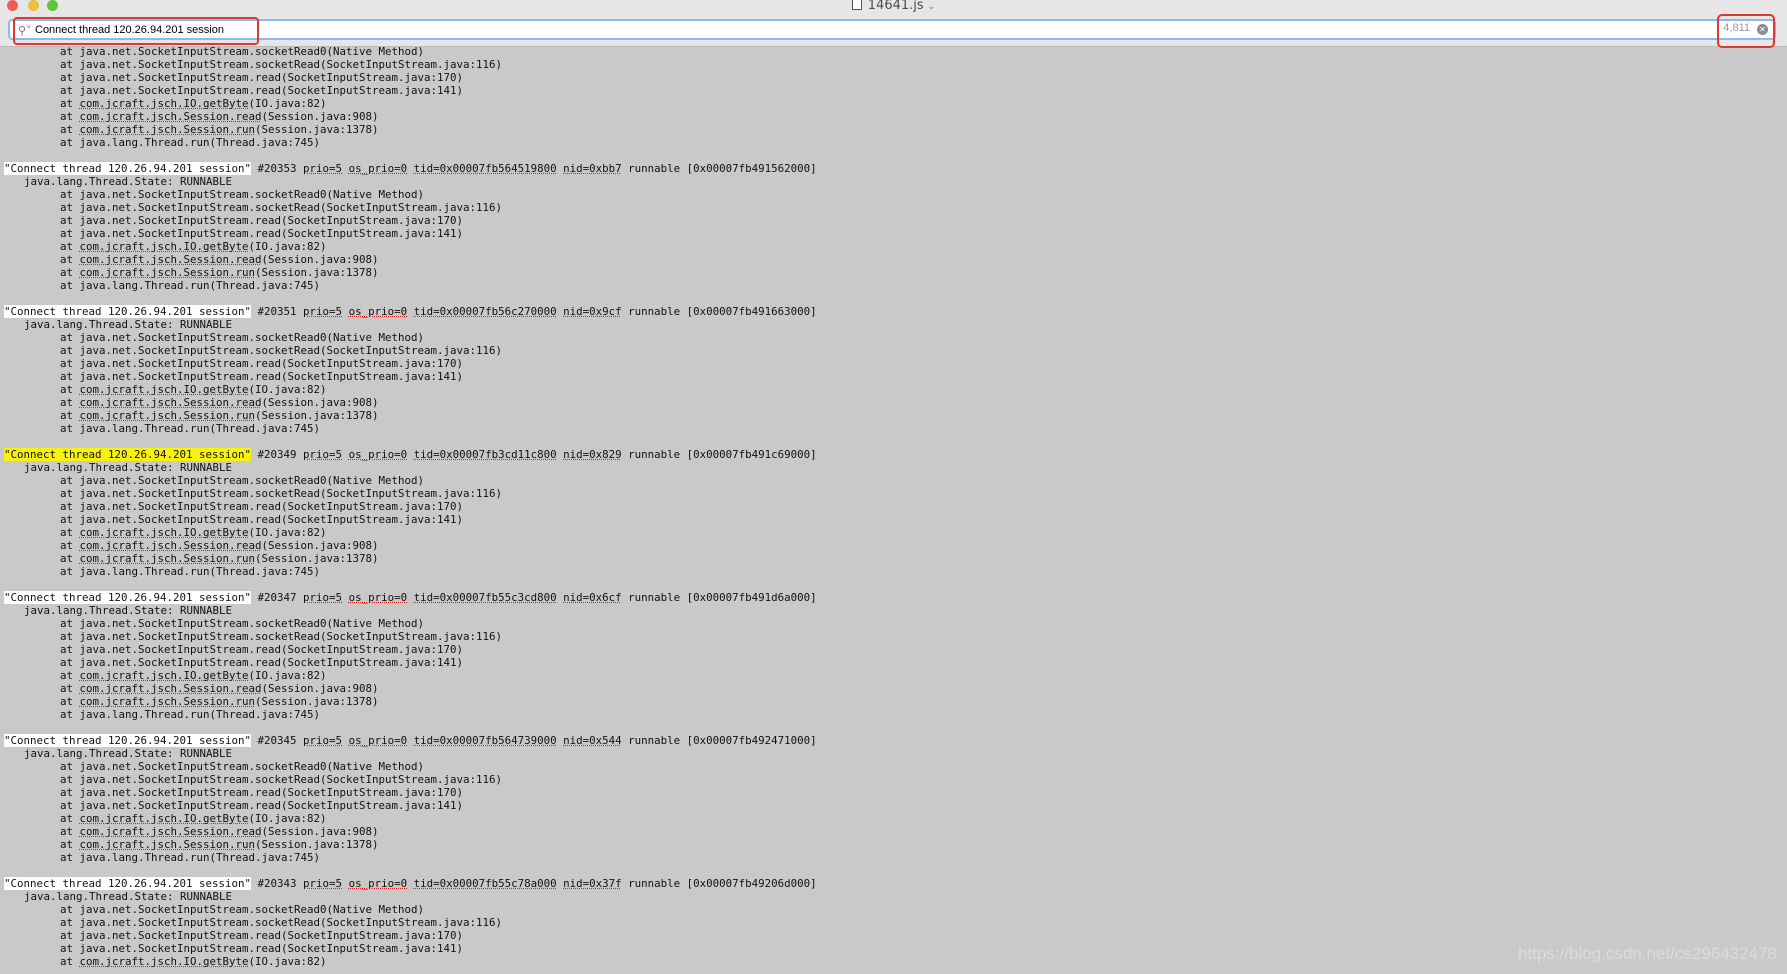  What do you see at coordinates (277, 597) in the screenshot?
I see `thread-number: #20347` at bounding box center [277, 597].